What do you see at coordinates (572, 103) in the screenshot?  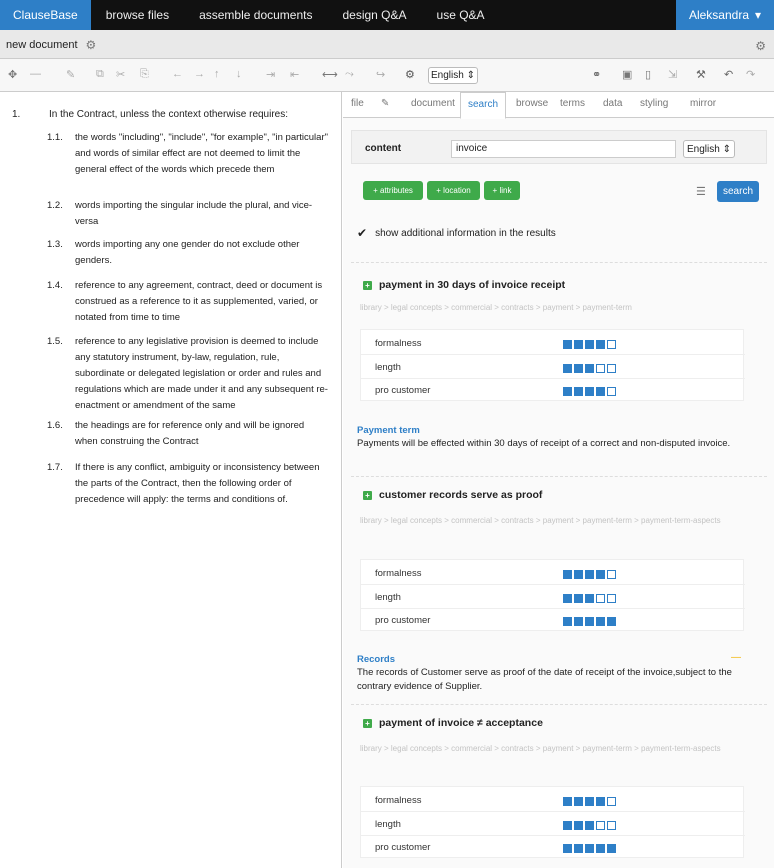 I see `tab-terms: terms` at bounding box center [572, 103].